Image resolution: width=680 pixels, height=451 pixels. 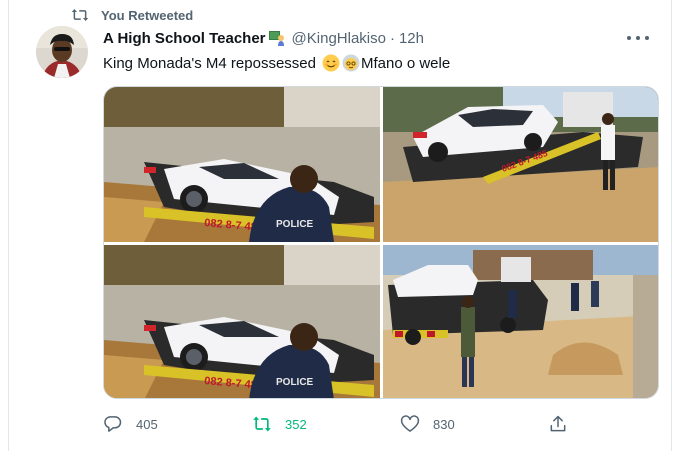 I want to click on heart-icon, so click(x=410, y=424).